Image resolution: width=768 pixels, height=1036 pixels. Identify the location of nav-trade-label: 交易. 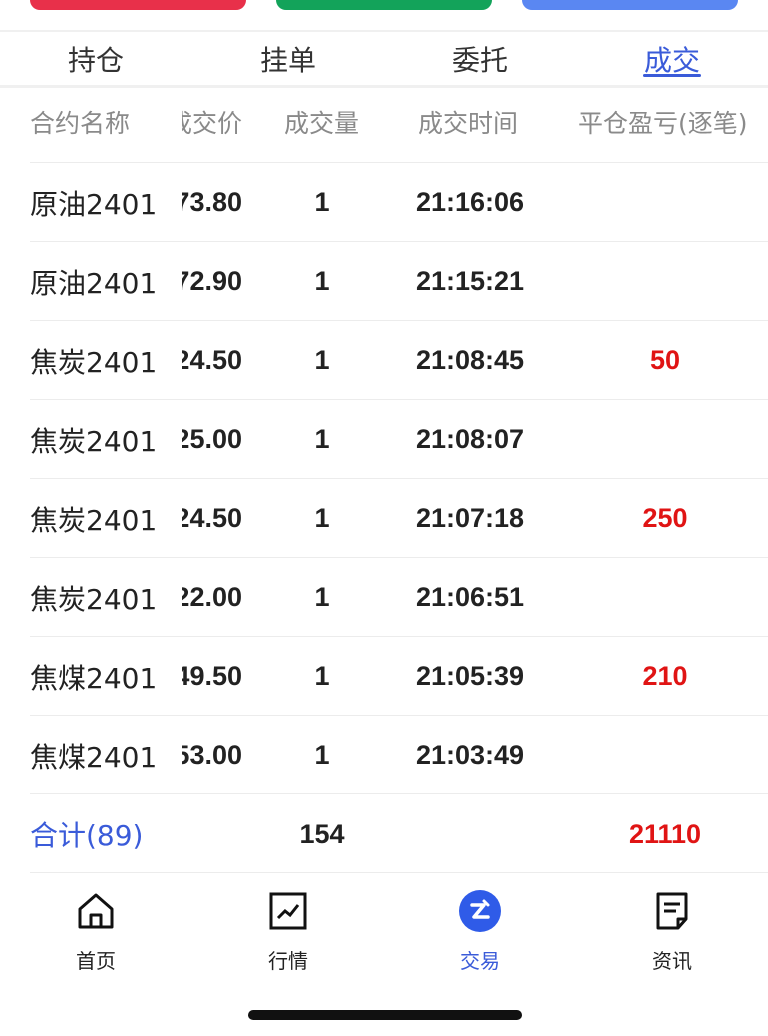
(480, 961).